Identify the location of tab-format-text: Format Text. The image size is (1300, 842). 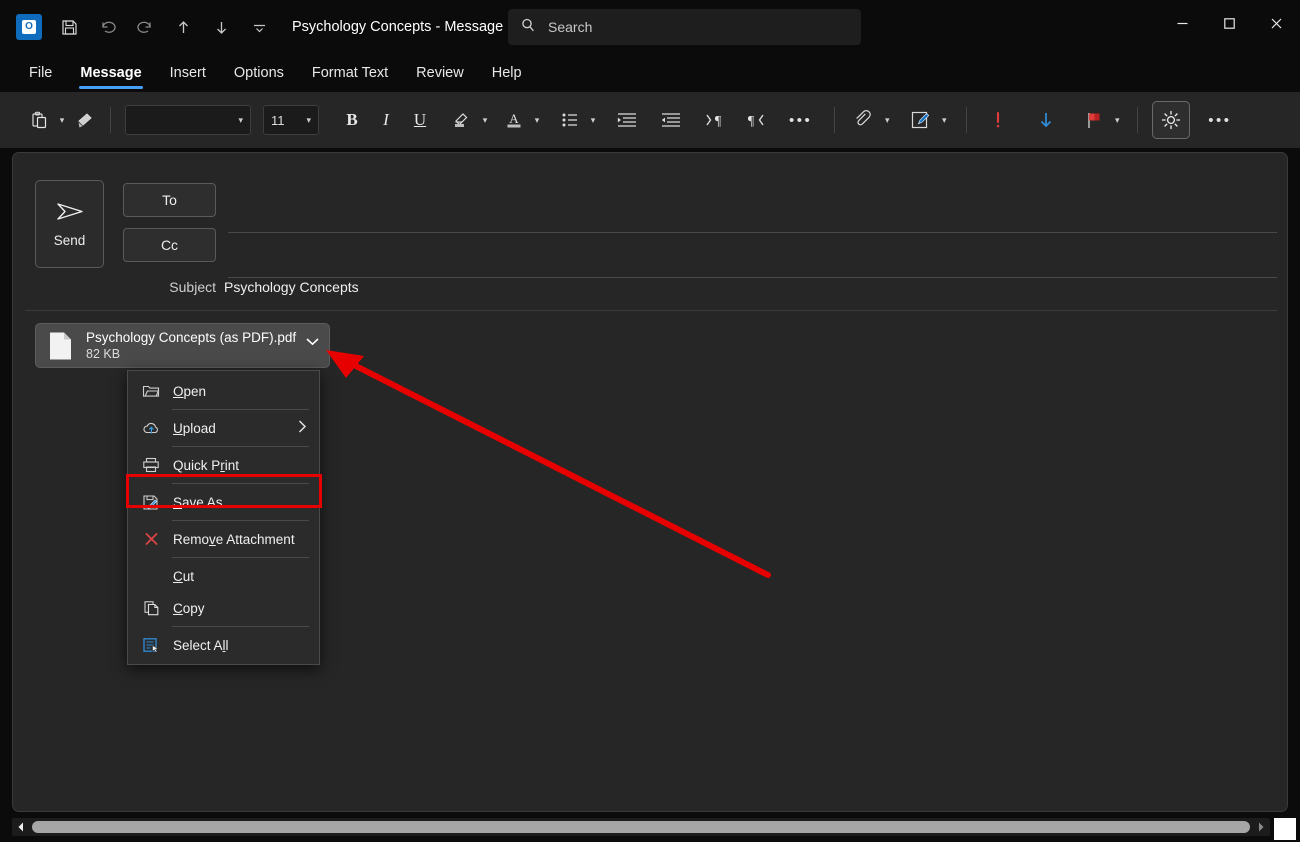
(350, 72).